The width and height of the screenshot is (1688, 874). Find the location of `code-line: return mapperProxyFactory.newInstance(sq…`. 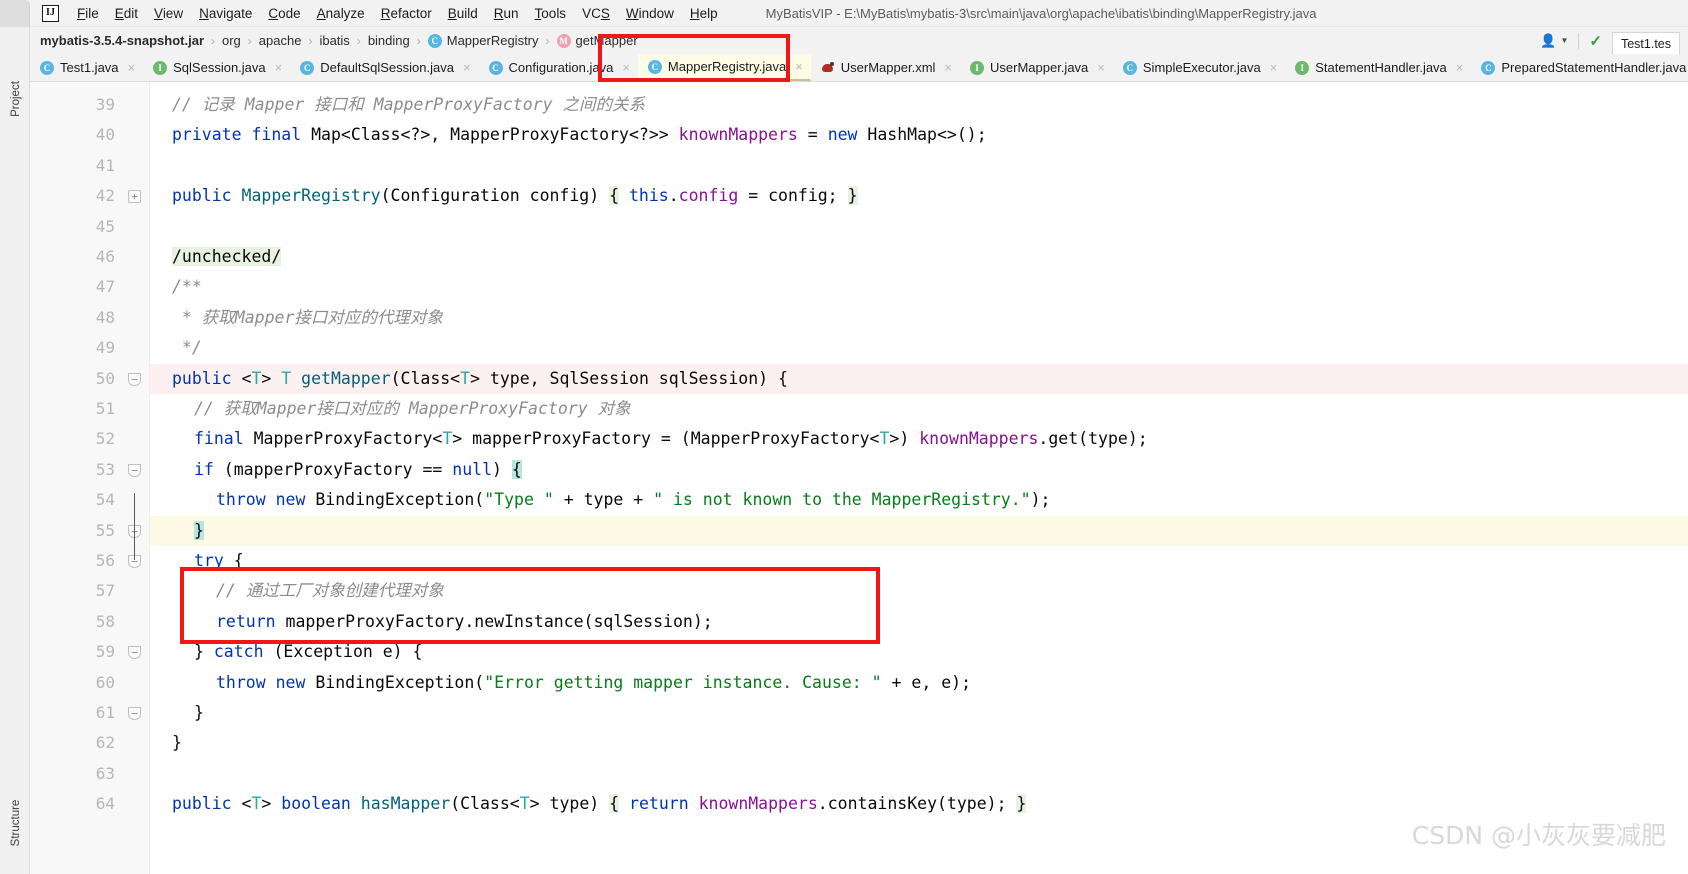

code-line: return mapperProxyFactory.newInstance(sq… is located at coordinates (464, 622).